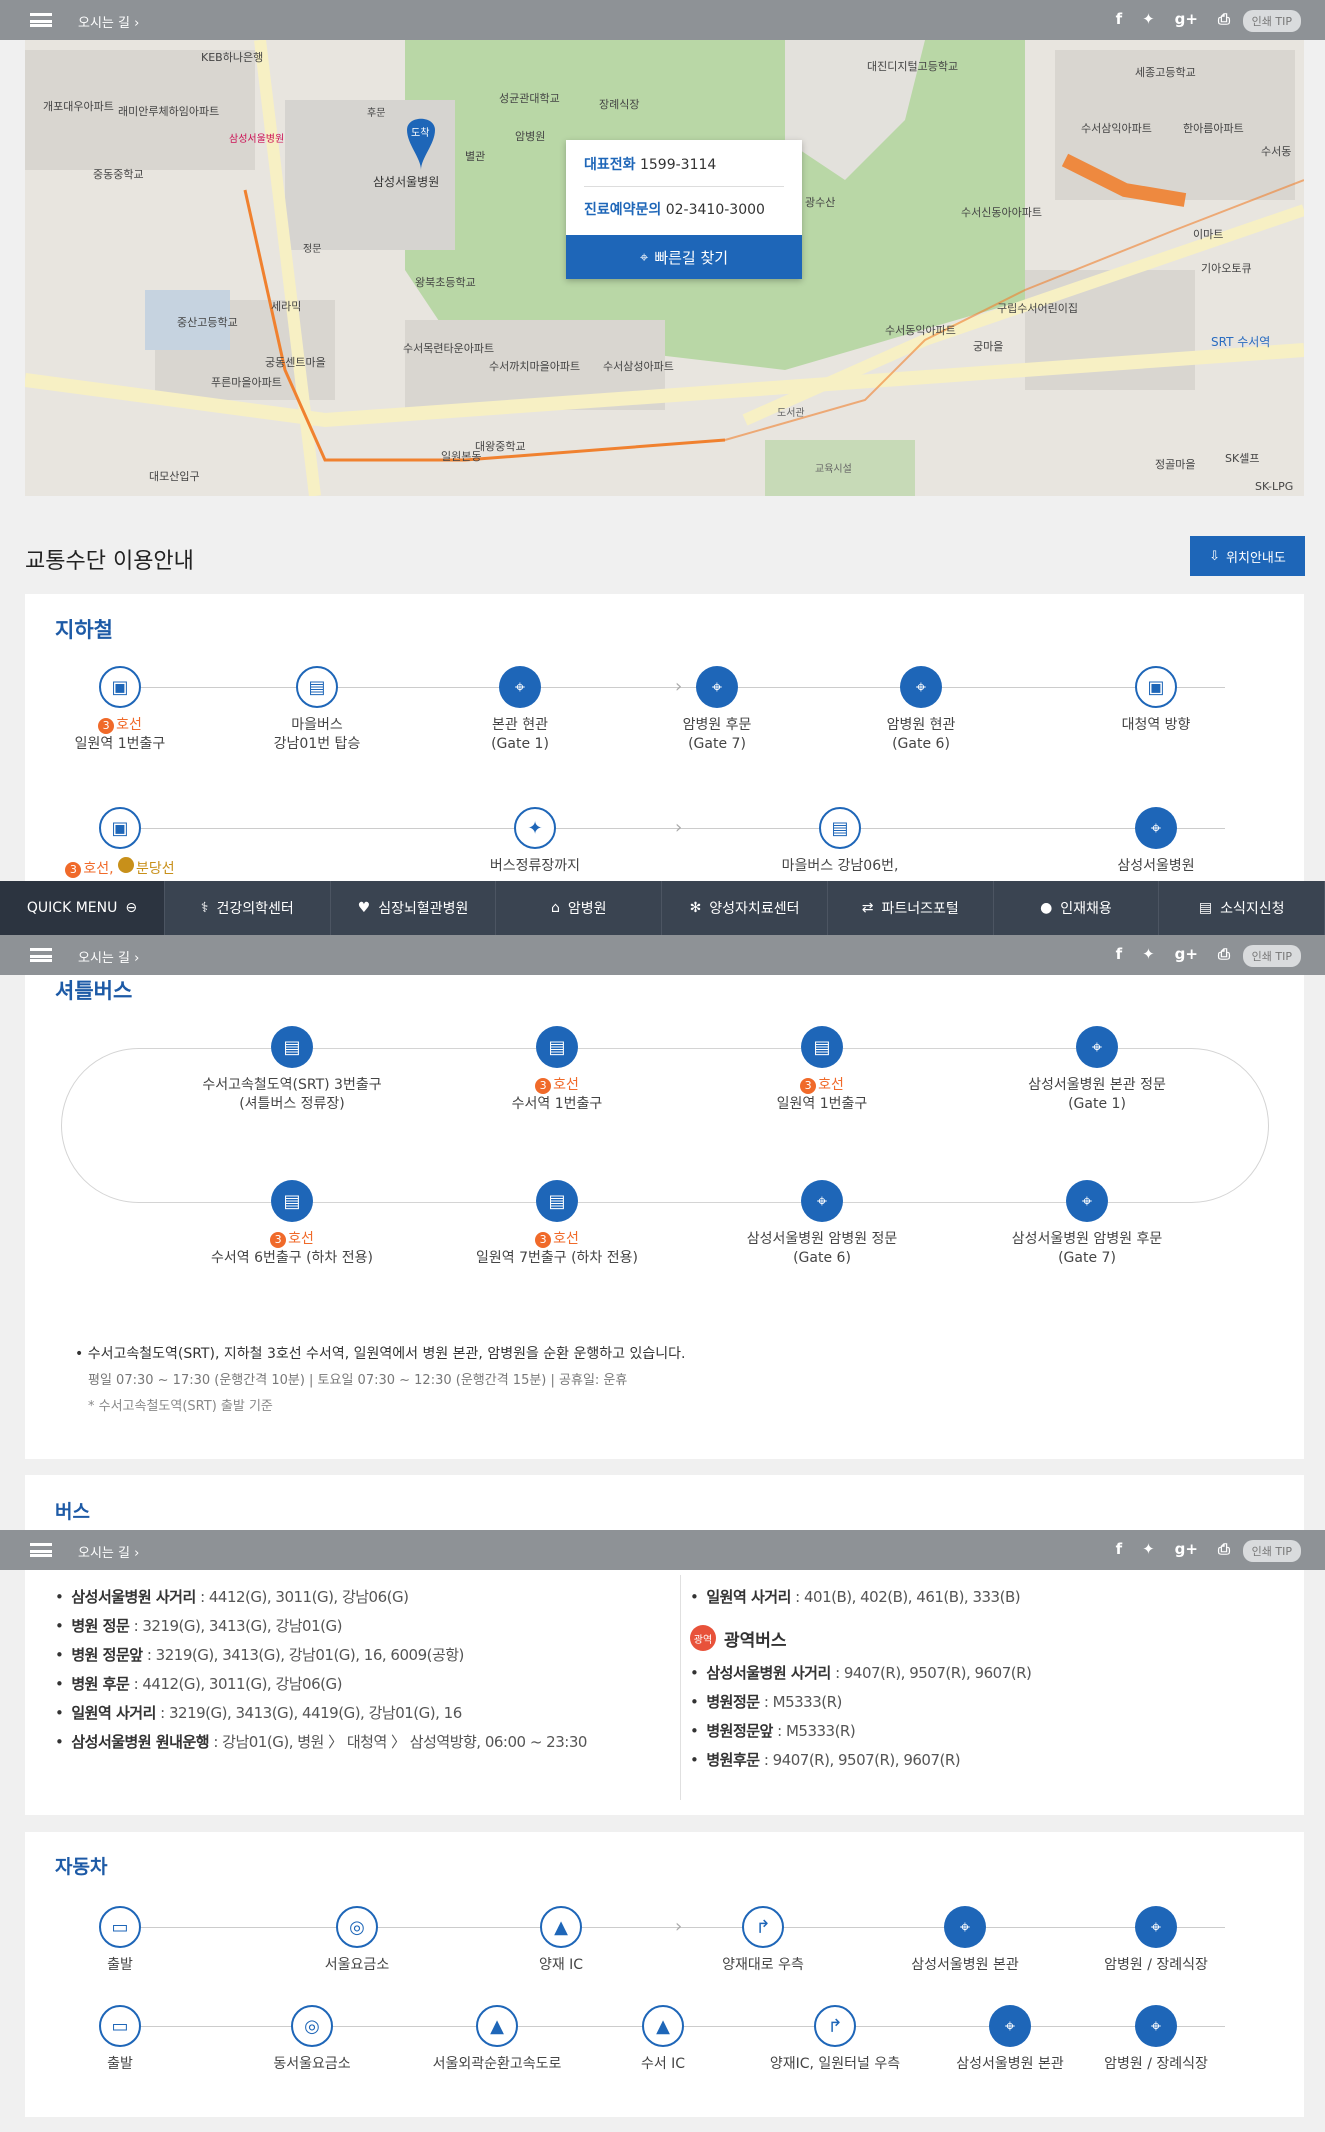 The height and width of the screenshot is (2132, 1325). Describe the element at coordinates (1156, 841) in the screenshot. I see `subway-step-b4: ⌖ 삼성서울병원` at that location.